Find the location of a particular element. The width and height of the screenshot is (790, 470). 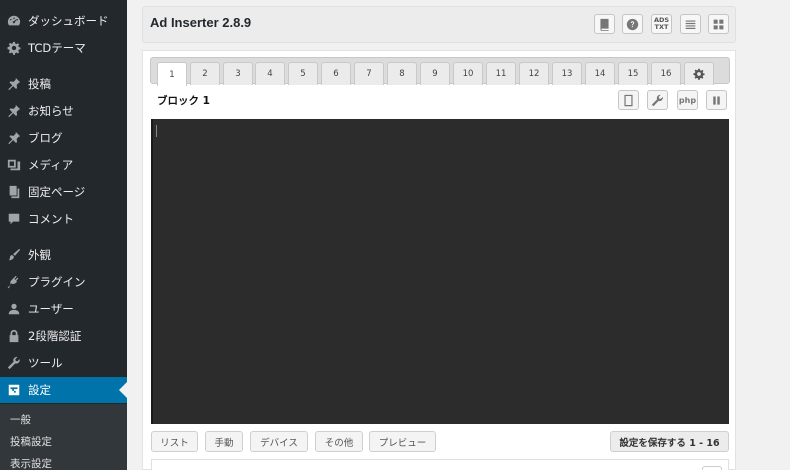

submenu-item-reading: 表示設定 is located at coordinates (31, 463).